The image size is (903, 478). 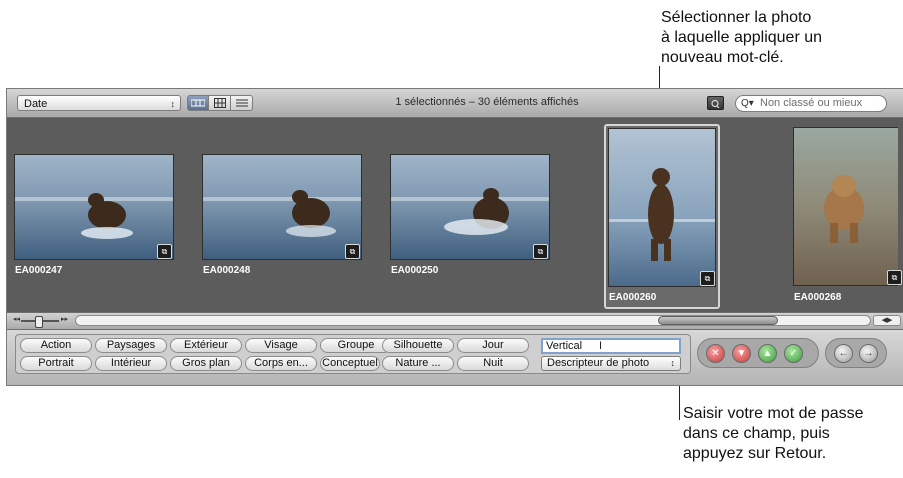 What do you see at coordinates (767, 353) in the screenshot?
I see `rating-up-button: ▲` at bounding box center [767, 353].